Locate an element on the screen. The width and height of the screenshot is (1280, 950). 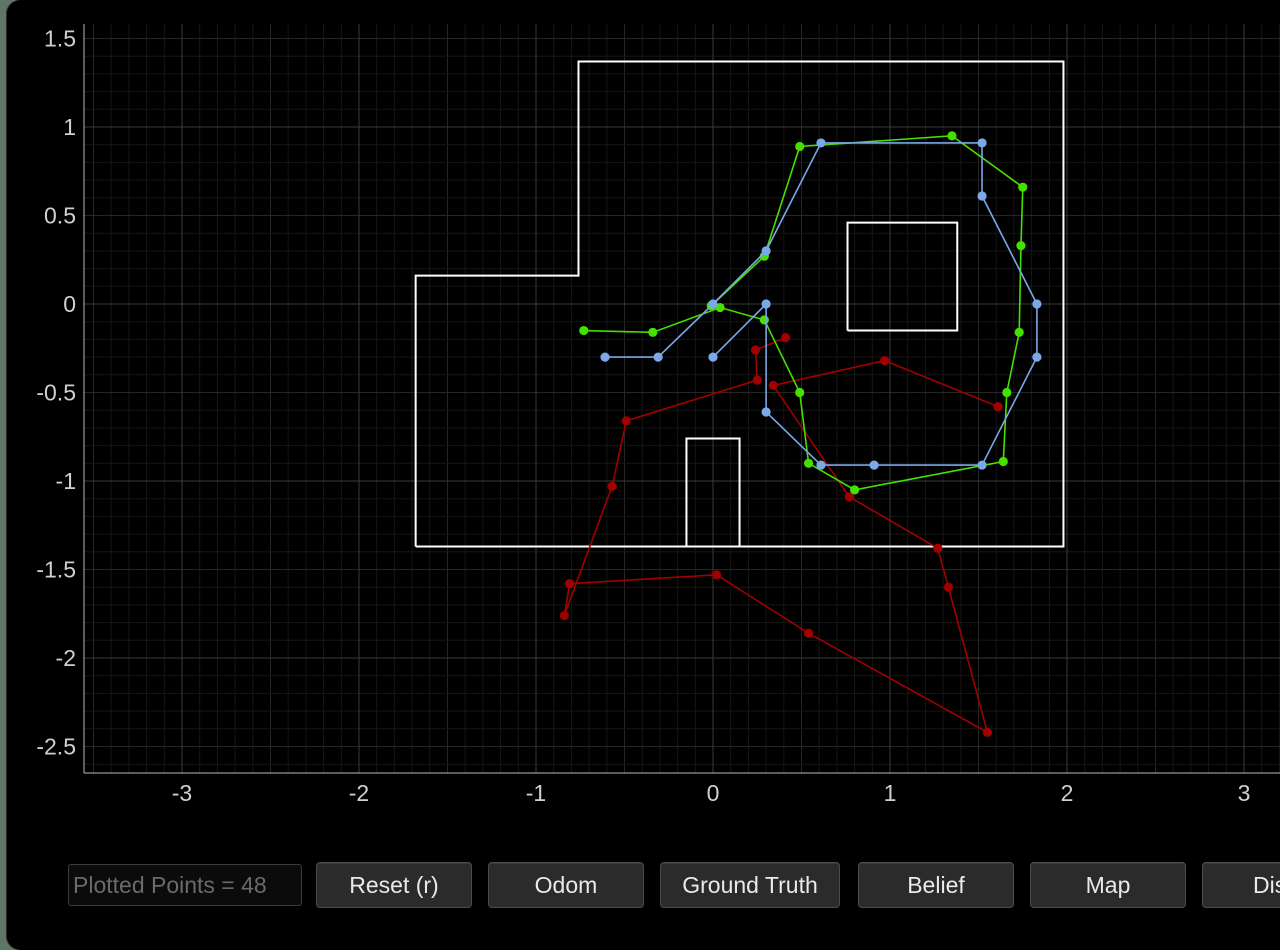
series-line is located at coordinates (781, 535).